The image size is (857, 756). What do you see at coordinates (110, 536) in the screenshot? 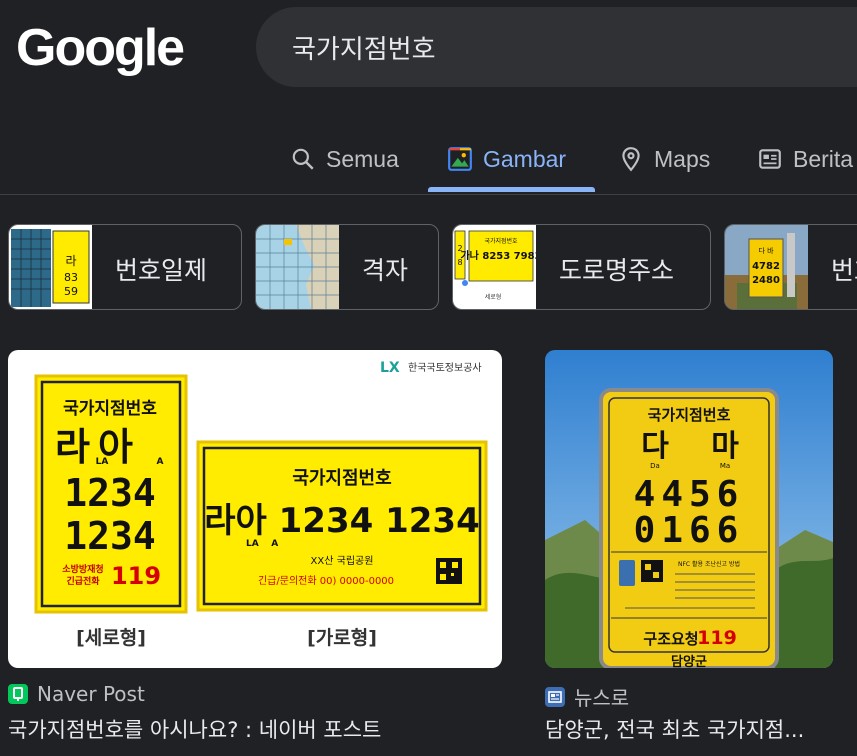
I see `sign-row-2: 1234` at bounding box center [110, 536].